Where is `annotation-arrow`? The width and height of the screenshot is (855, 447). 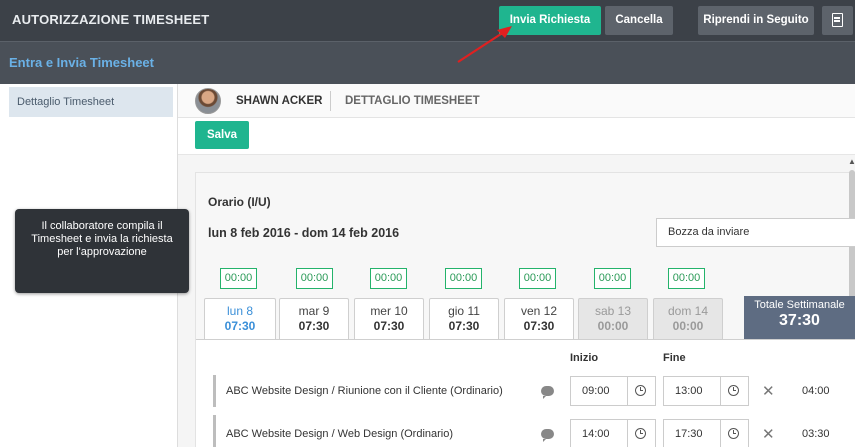 annotation-arrow is located at coordinates (484, 44).